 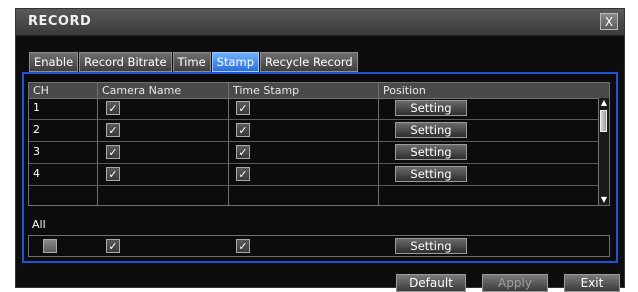 I want to click on tab-recycle-record: Recycle Record, so click(x=309, y=62).